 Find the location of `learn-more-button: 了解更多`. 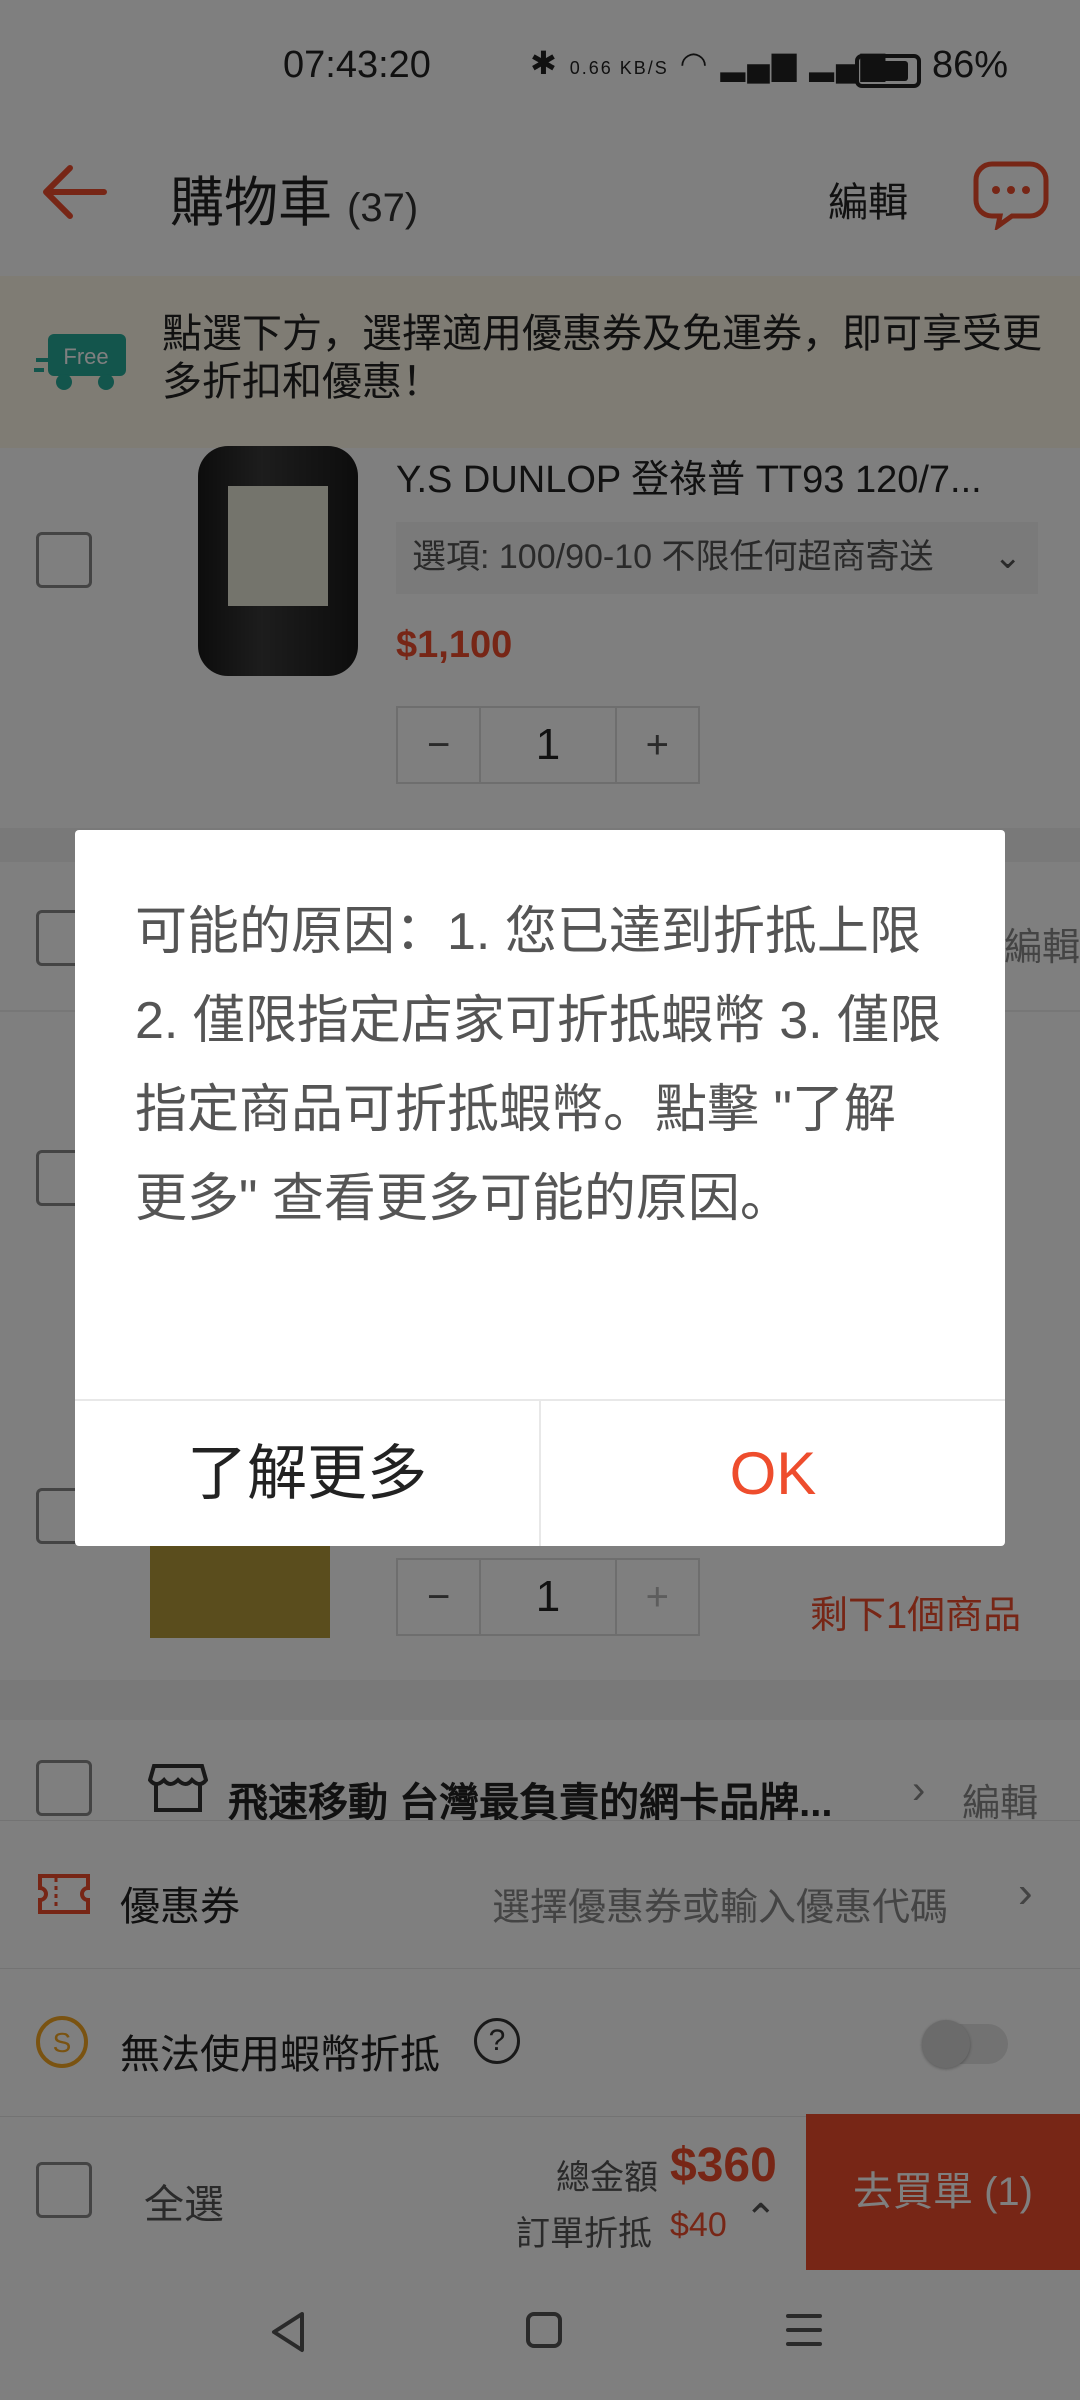

learn-more-button: 了解更多 is located at coordinates (307, 1473).